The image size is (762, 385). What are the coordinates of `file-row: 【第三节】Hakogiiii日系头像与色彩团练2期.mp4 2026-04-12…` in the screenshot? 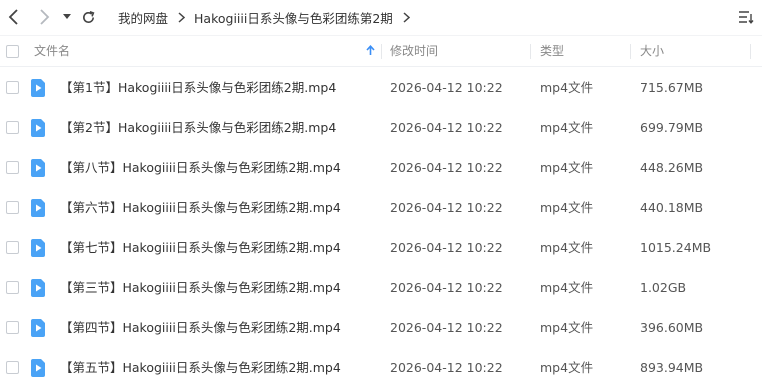 It's located at (381, 288).